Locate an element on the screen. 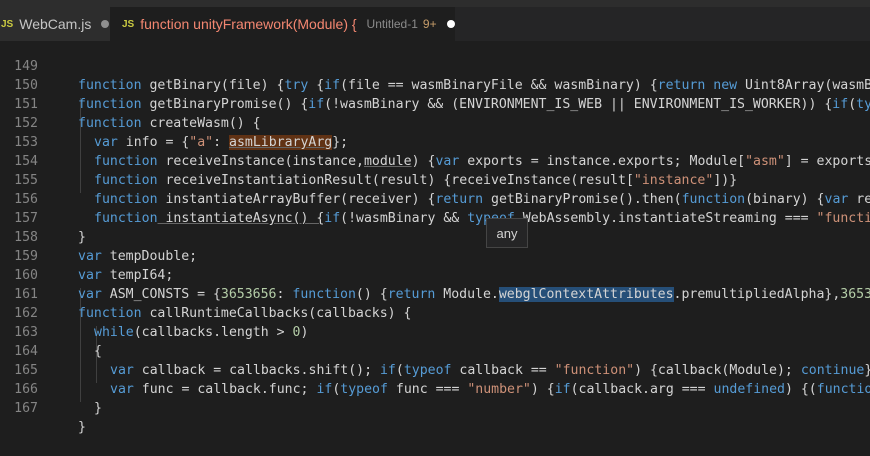  code-line: 162 while(callbacks.length > 0) is located at coordinates (435, 312).